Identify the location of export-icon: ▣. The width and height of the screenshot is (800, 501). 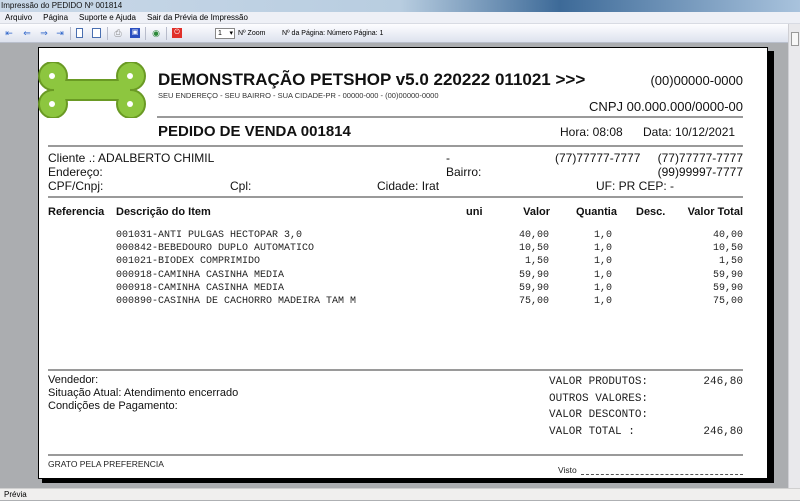
(135, 33).